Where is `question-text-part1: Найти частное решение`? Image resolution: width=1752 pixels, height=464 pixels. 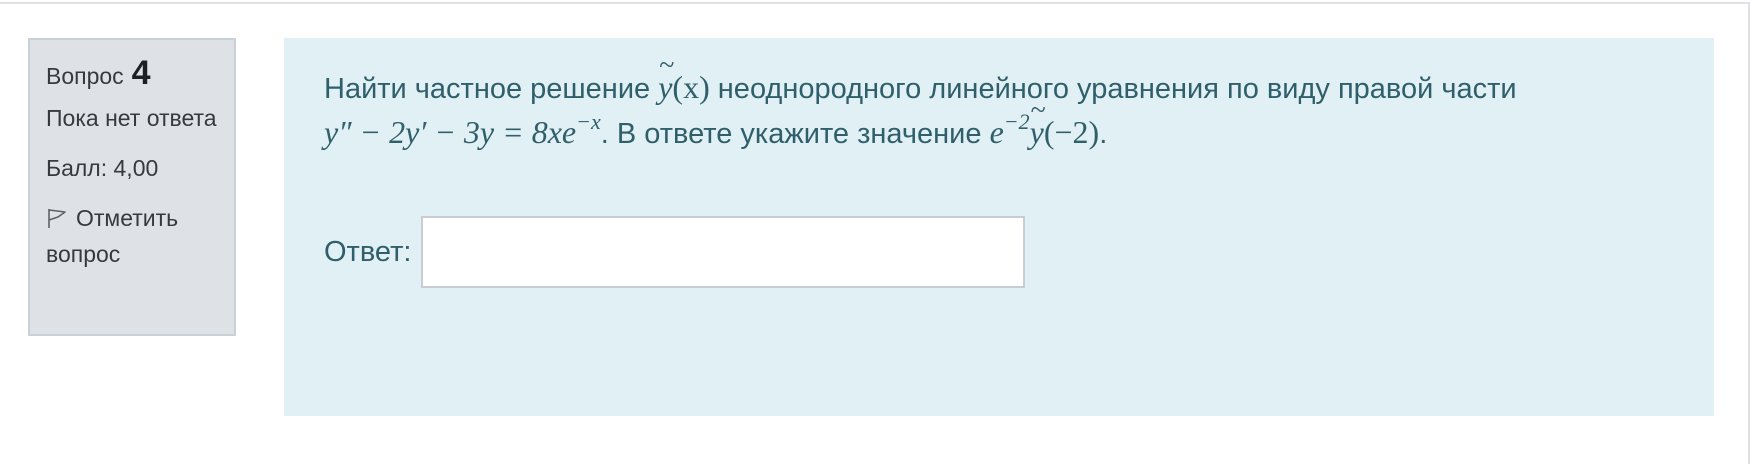 question-text-part1: Найти частное решение is located at coordinates (487, 89).